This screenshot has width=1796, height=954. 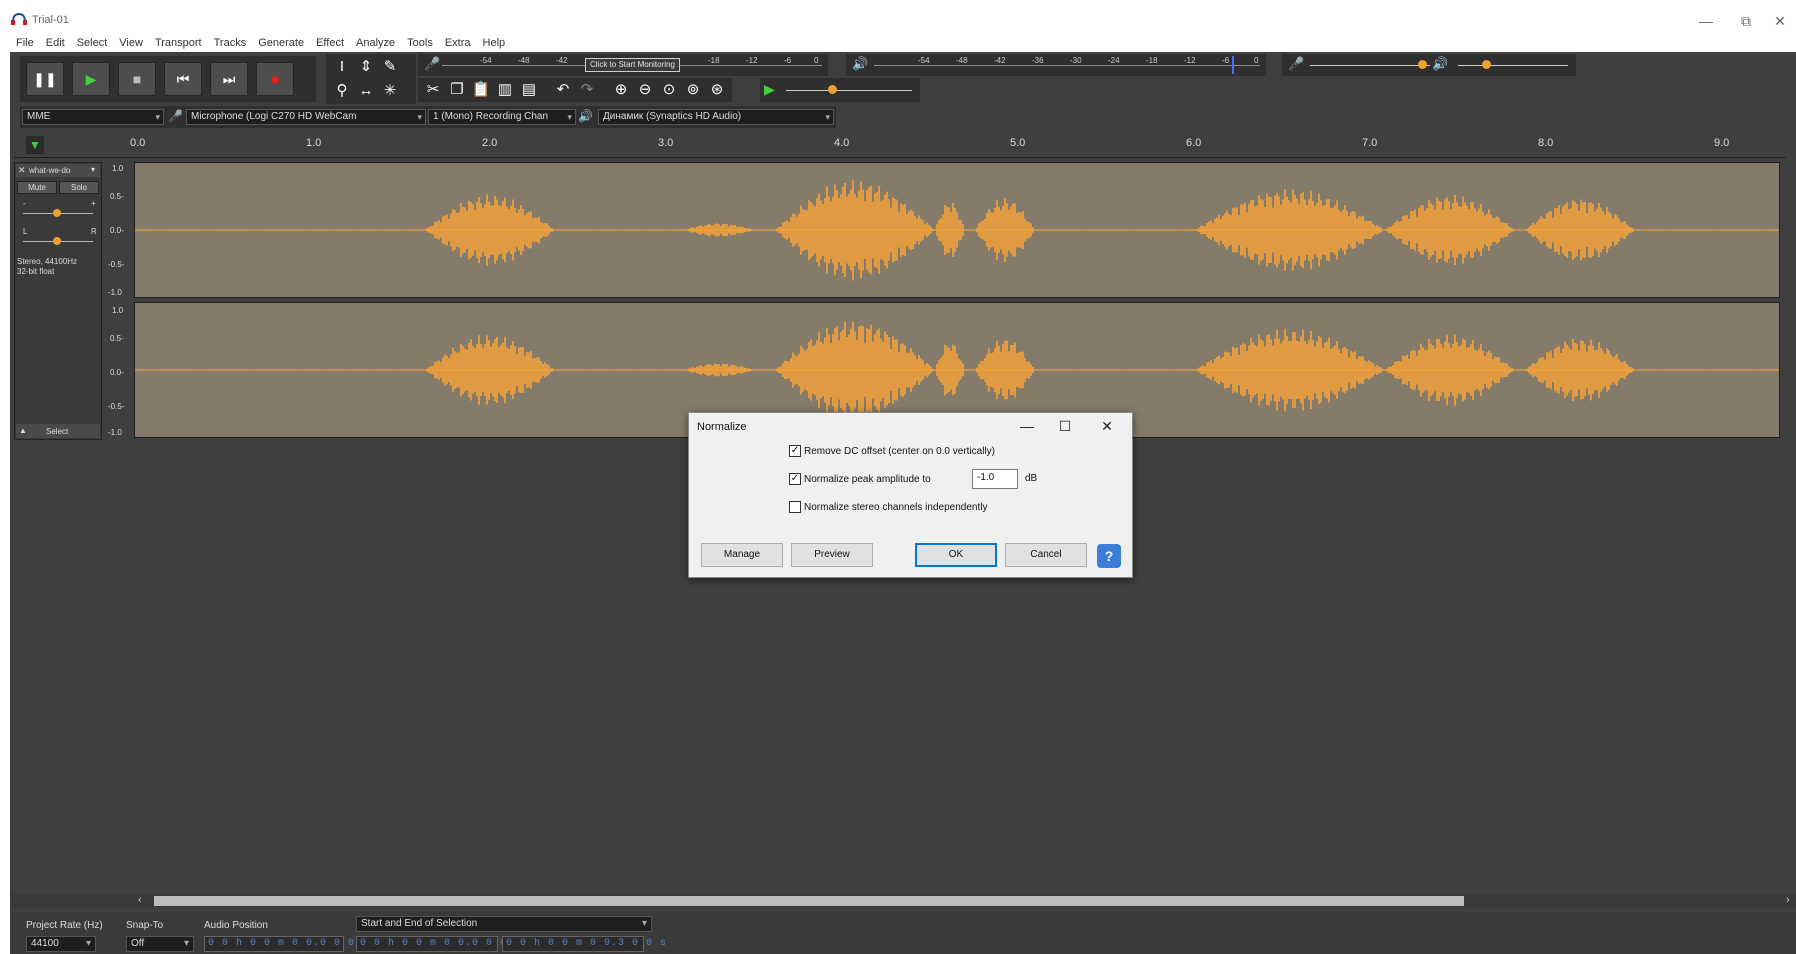 I want to click on waveform-left-channel, so click(x=957, y=230).